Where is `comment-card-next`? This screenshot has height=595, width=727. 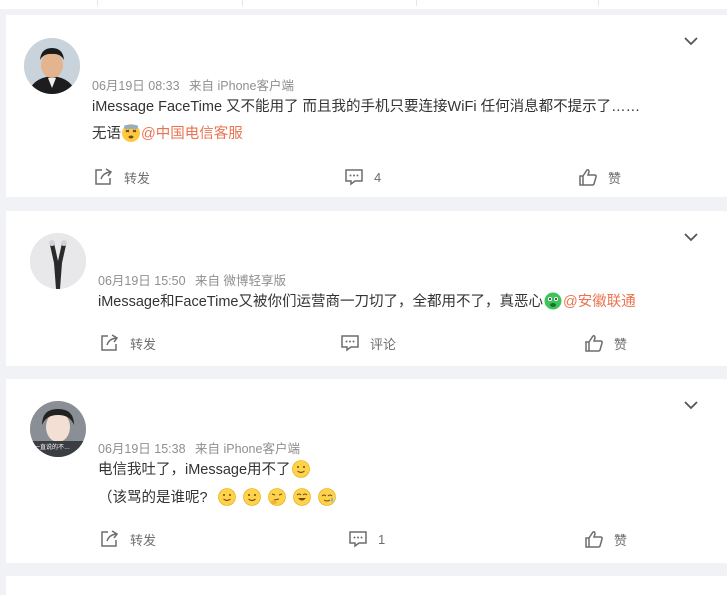
comment-card-next is located at coordinates (366, 585).